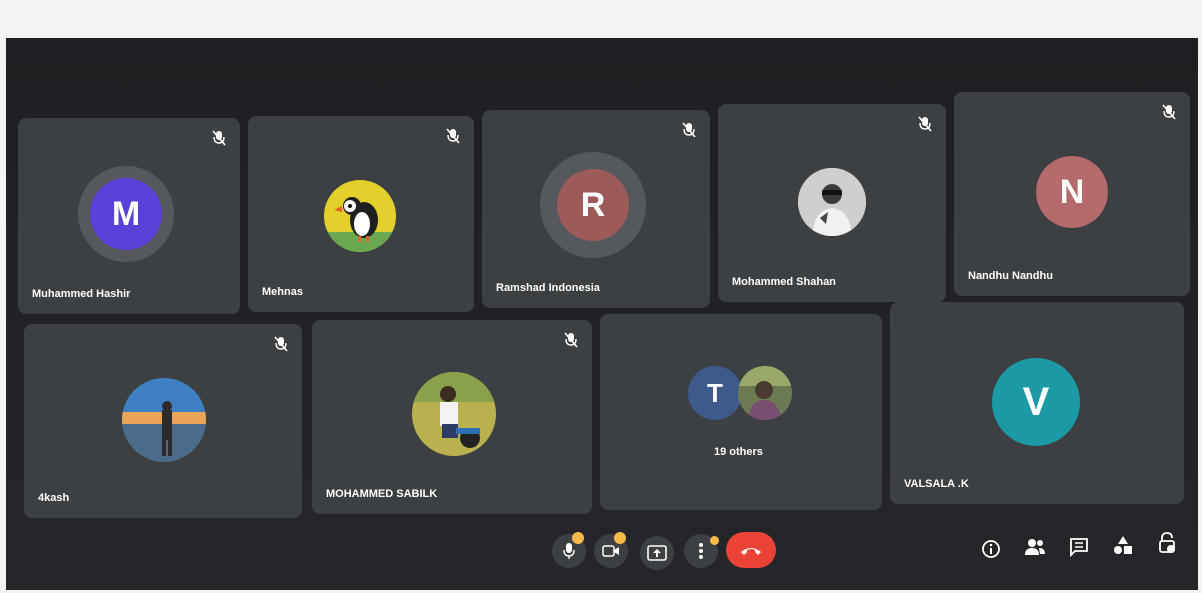  I want to click on participant-tile-valsala-k: V VALSALA .K, so click(1037, 403).